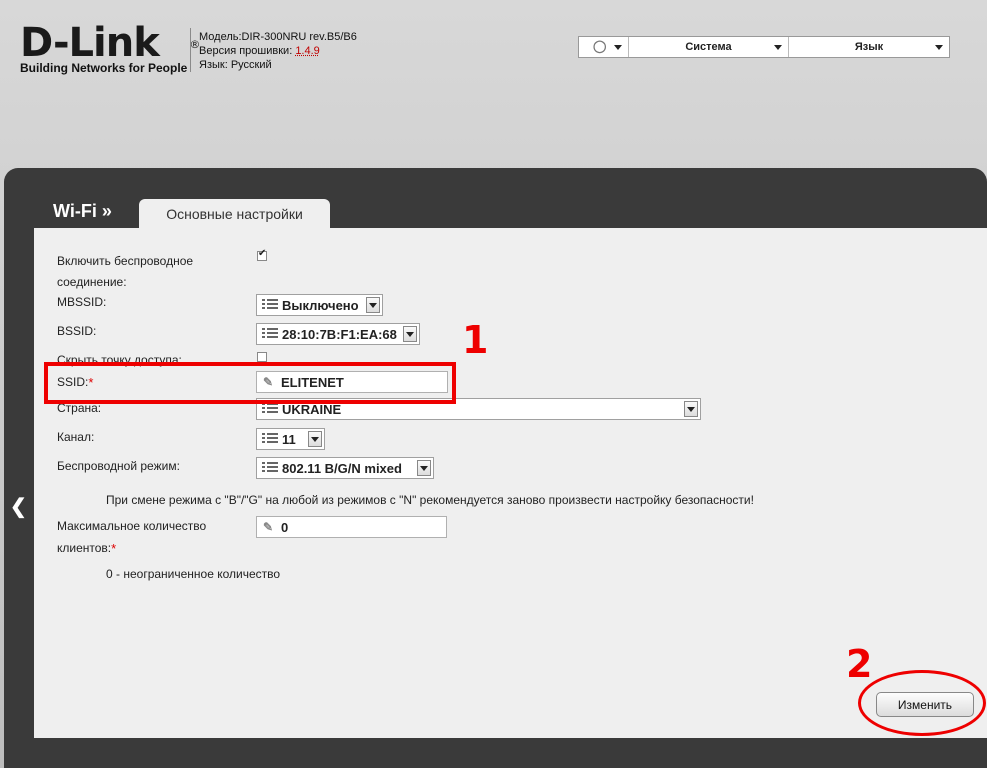 Image resolution: width=987 pixels, height=768 pixels. I want to click on language-menu: Язык, so click(869, 47).